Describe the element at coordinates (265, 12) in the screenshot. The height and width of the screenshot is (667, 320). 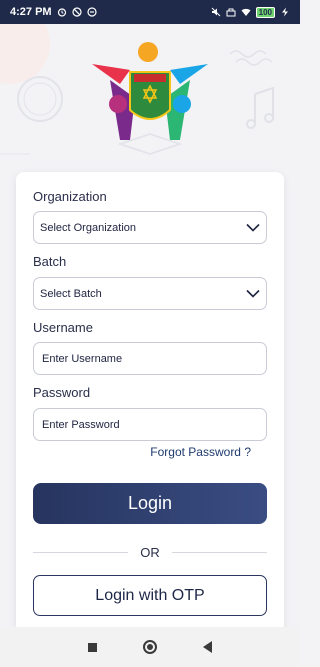
I see `battery-indicator: 100` at that location.